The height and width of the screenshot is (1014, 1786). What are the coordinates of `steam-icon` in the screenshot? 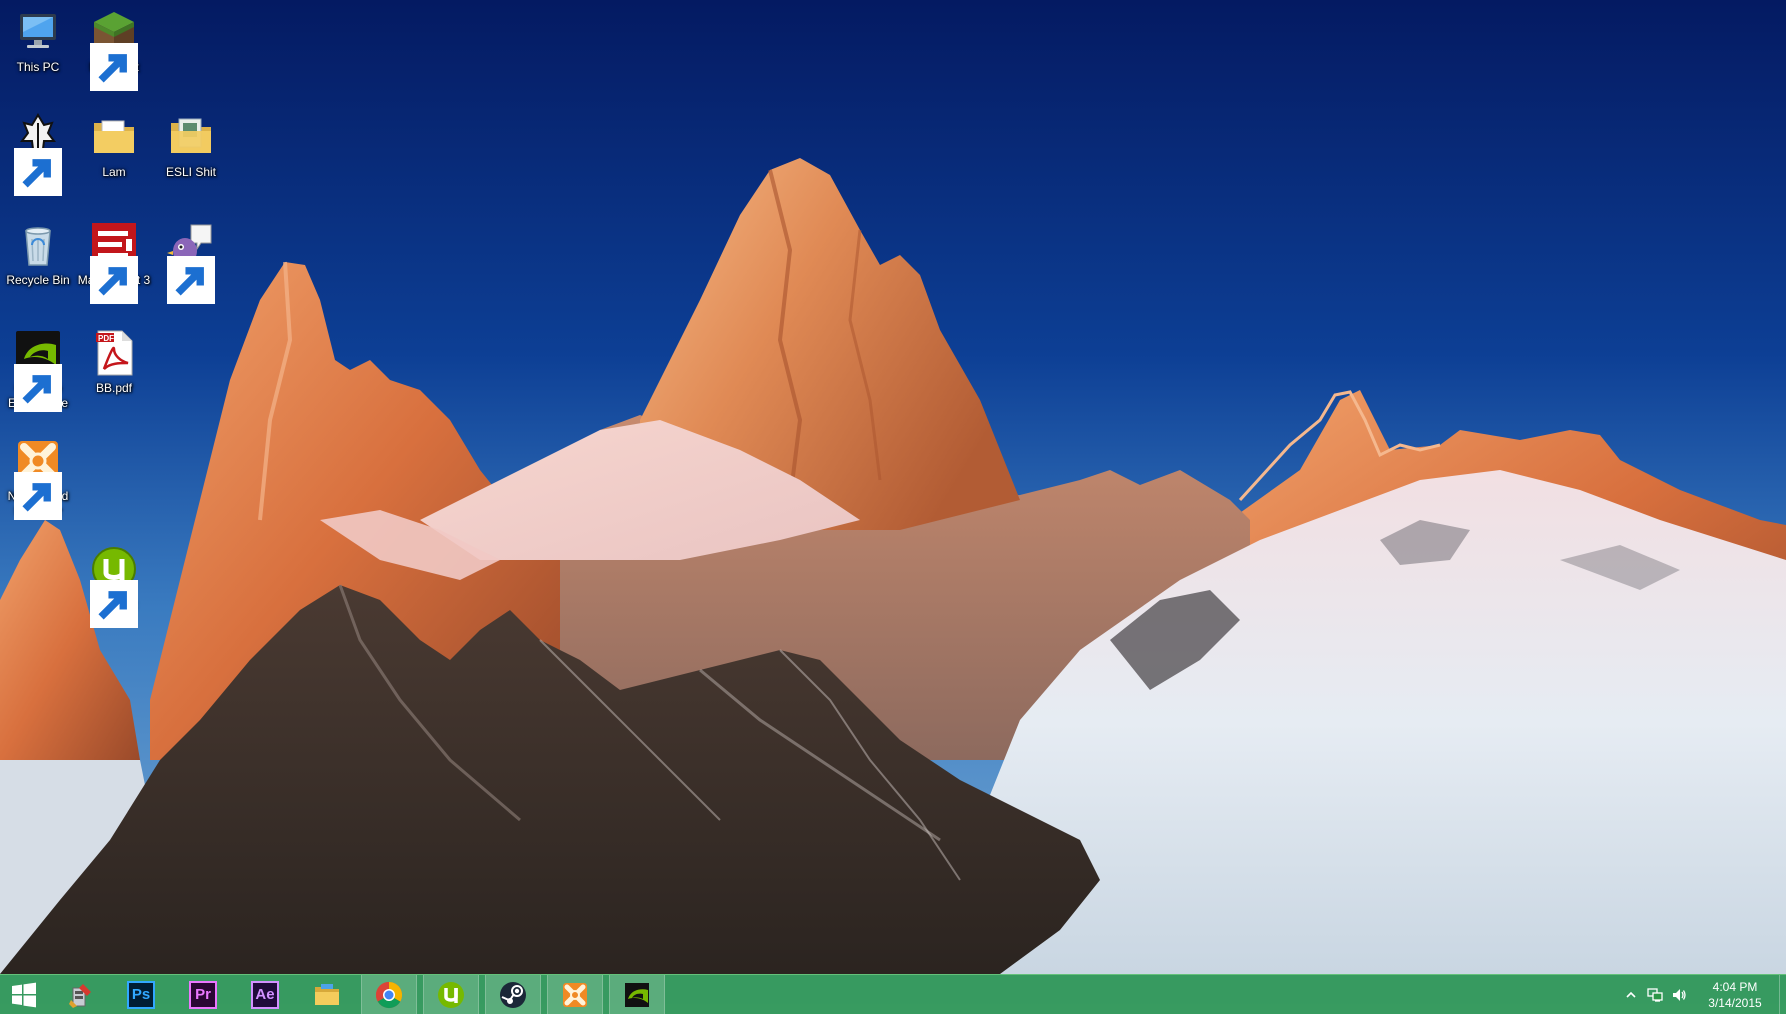 It's located at (513, 994).